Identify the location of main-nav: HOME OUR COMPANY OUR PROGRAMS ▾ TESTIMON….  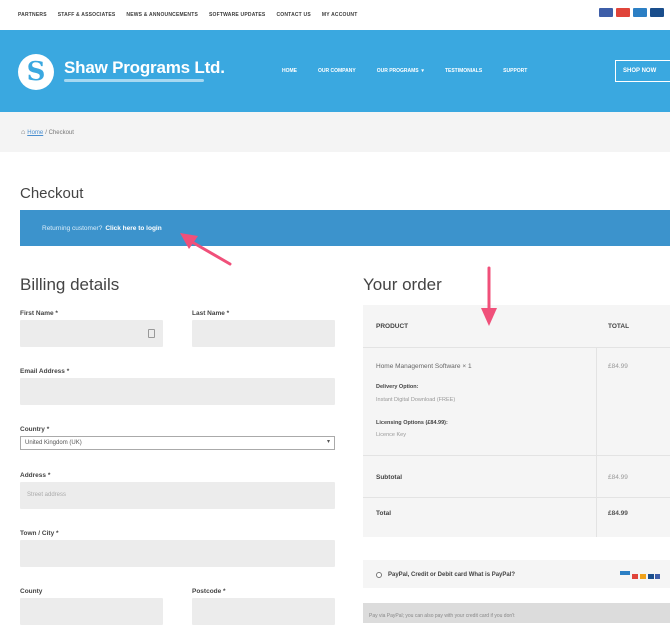
(404, 71).